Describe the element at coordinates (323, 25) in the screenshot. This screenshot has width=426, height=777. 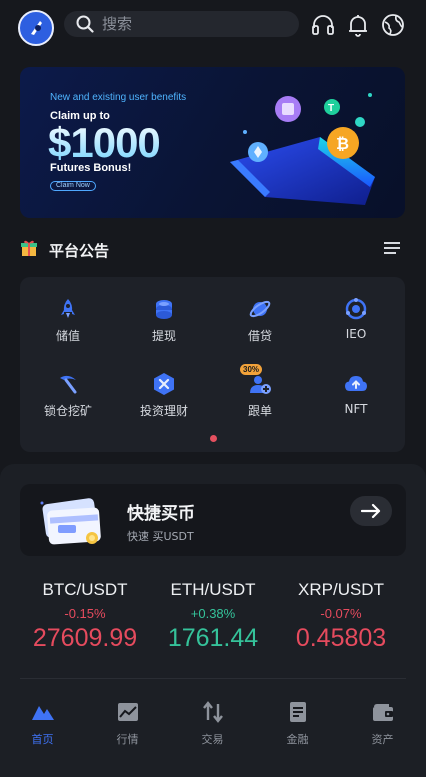
I see `headset-icon` at that location.